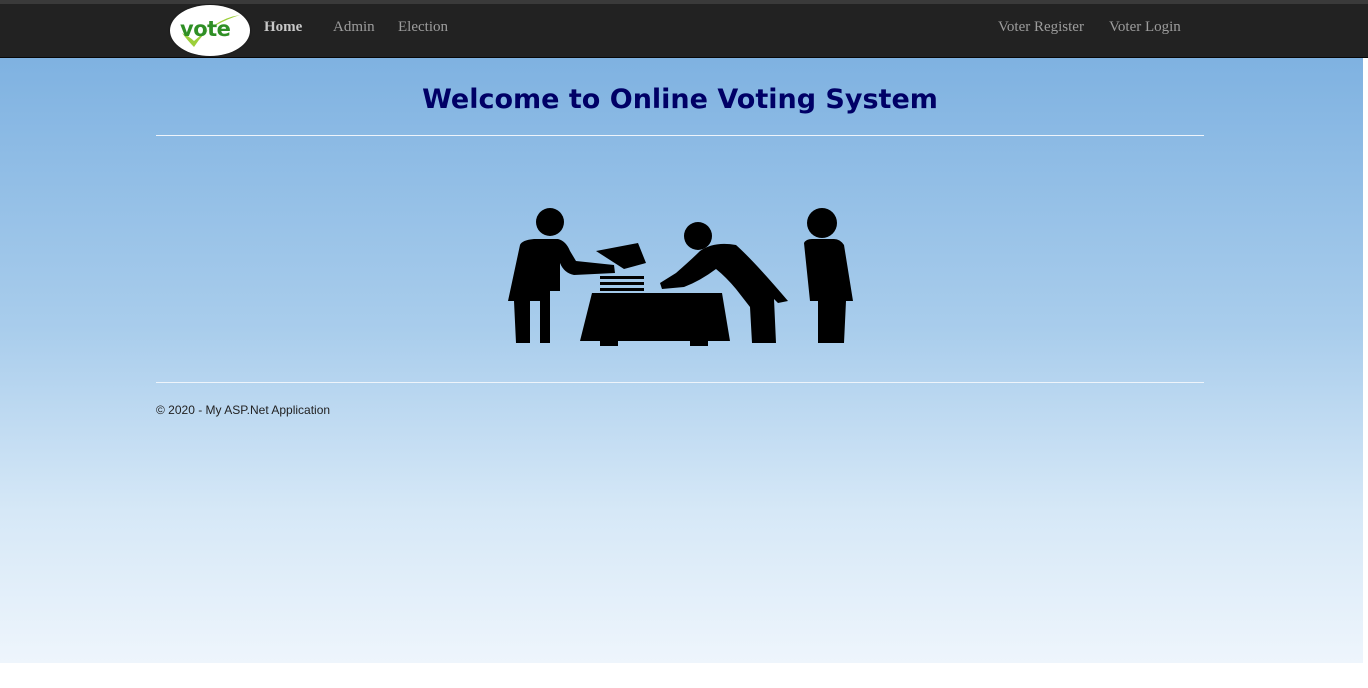 The width and height of the screenshot is (1368, 688). Describe the element at coordinates (205, 29) in the screenshot. I see `logo-text: vote` at that location.